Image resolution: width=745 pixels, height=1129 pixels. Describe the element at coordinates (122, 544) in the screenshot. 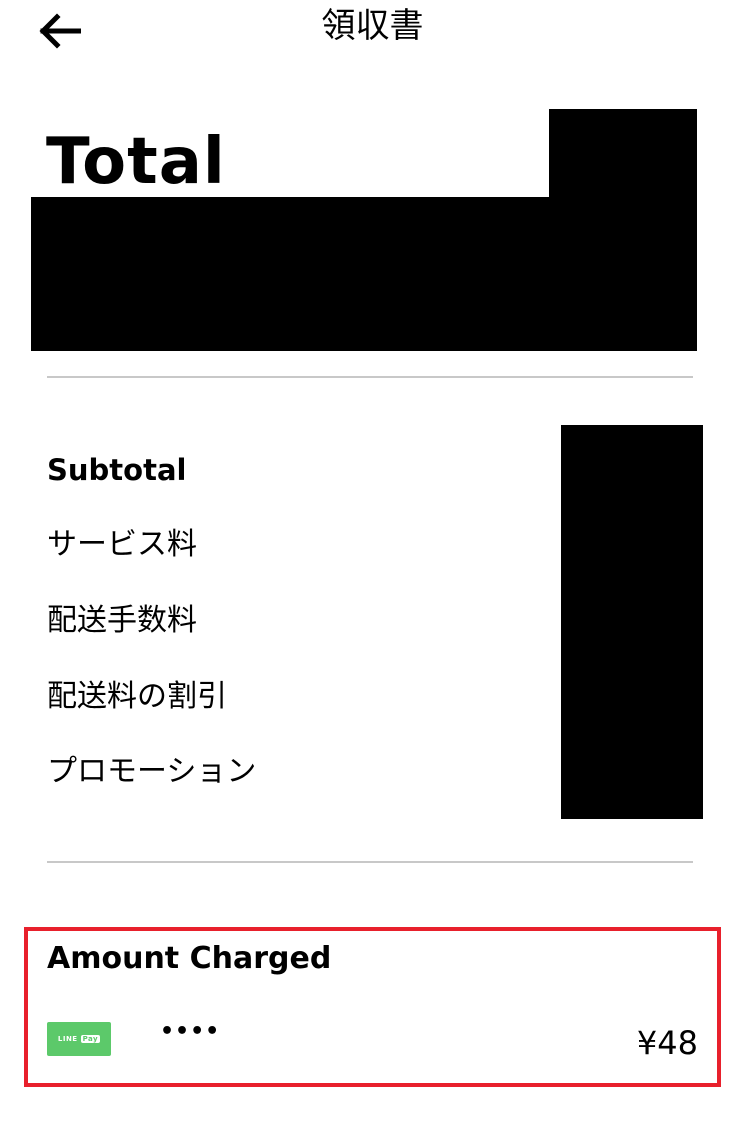

I see `service-fee-label: サービス料` at that location.